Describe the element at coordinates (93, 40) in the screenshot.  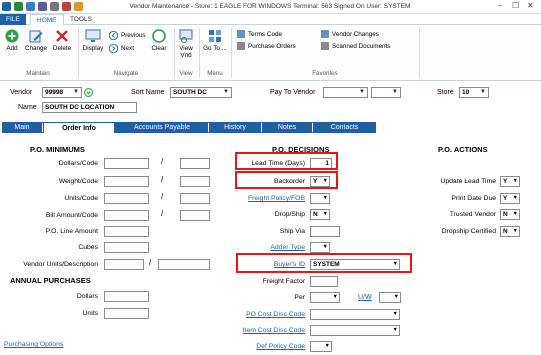
I see `display-button: Display` at that location.